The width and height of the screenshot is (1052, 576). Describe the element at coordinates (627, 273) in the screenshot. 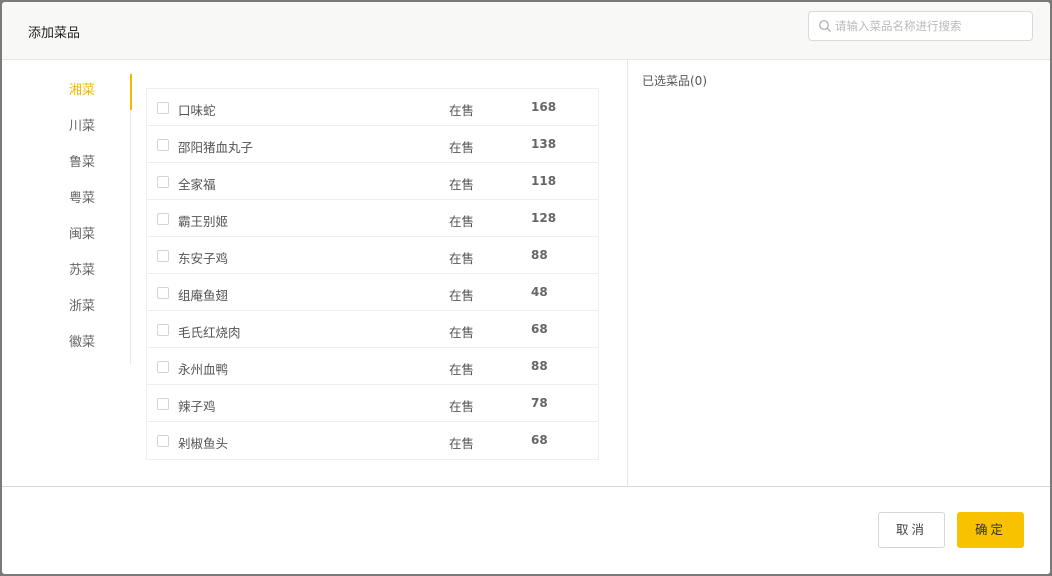

I see `panel-divider` at that location.